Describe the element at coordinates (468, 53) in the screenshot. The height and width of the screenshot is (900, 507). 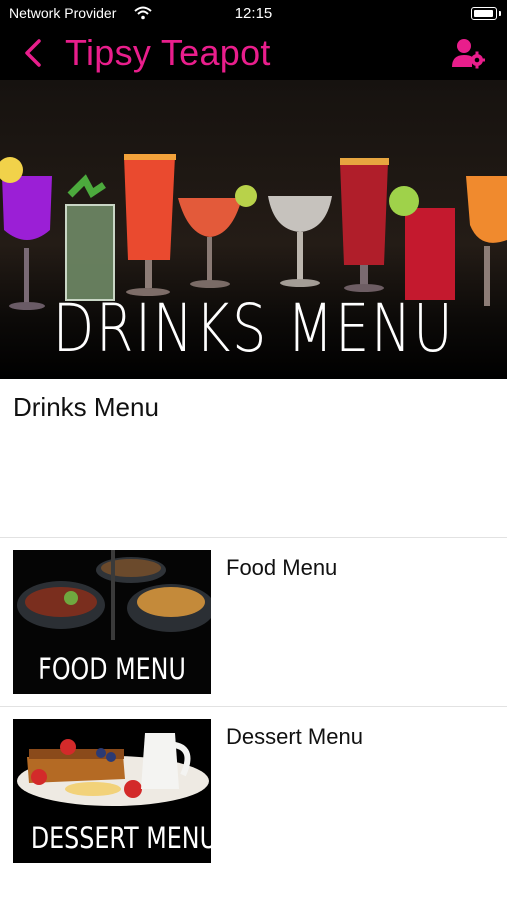
I see `user-settings-icon` at that location.